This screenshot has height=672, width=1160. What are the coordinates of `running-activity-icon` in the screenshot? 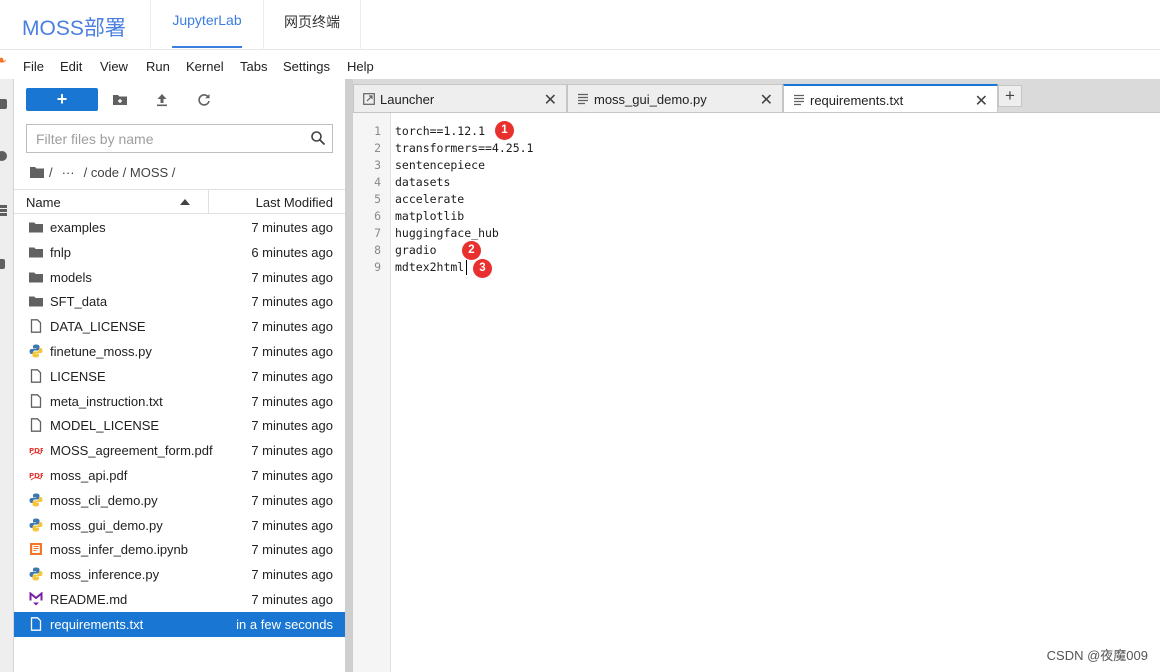 It's located at (3, 156).